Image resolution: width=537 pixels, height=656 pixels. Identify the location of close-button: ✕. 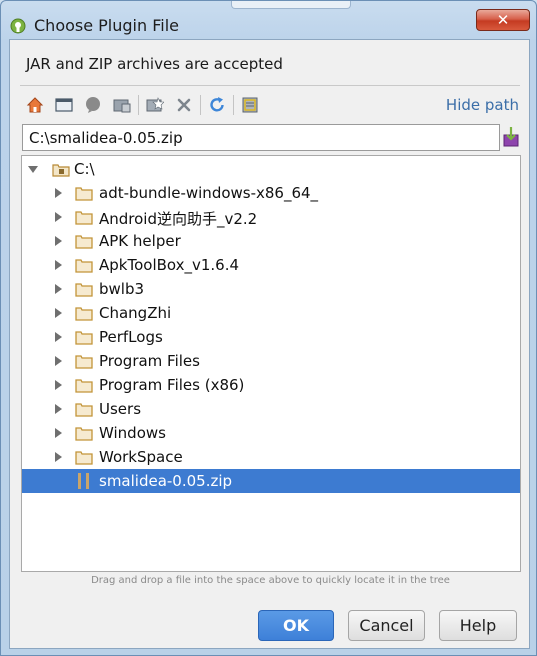
(503, 20).